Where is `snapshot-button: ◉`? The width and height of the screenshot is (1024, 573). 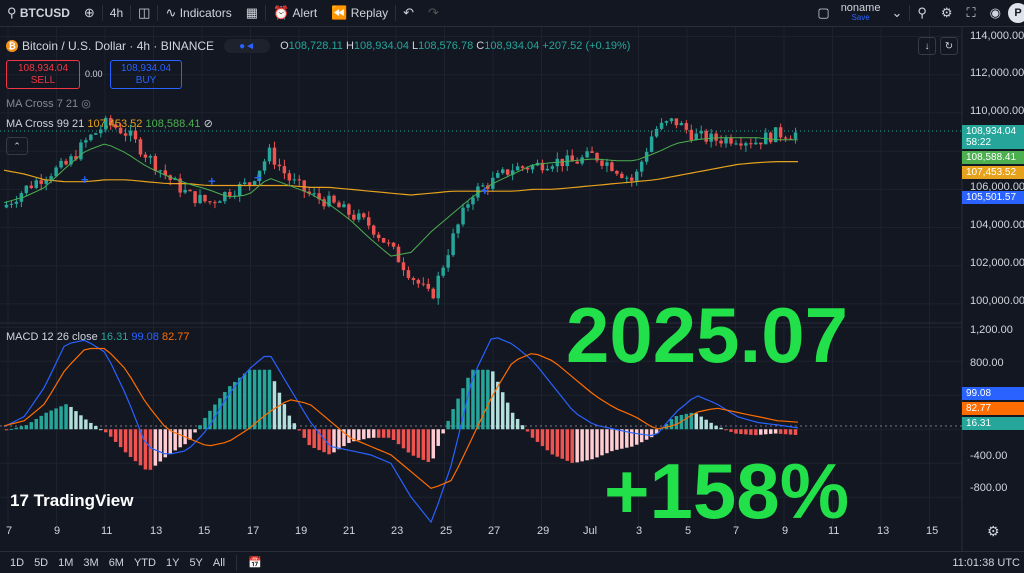
snapshot-button: ◉ is located at coordinates (995, 13).